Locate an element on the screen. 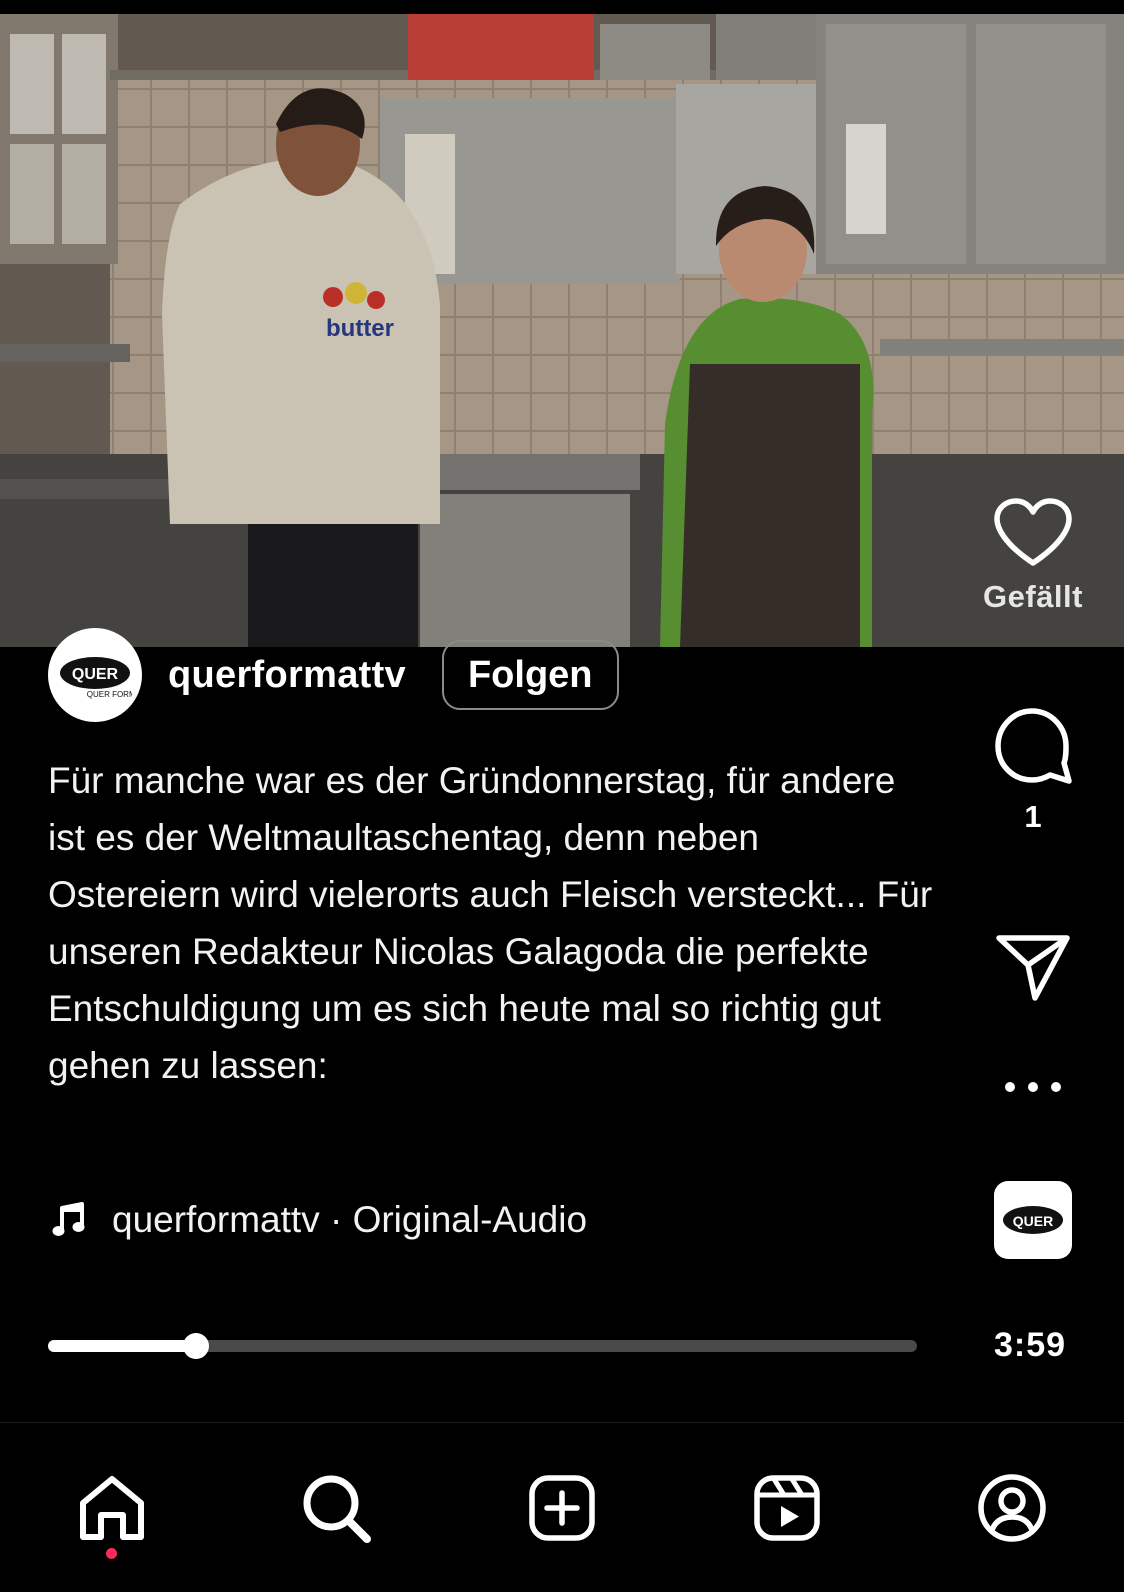 Image resolution: width=1124 pixels, height=1592 pixels. bottom-nav is located at coordinates (562, 1507).